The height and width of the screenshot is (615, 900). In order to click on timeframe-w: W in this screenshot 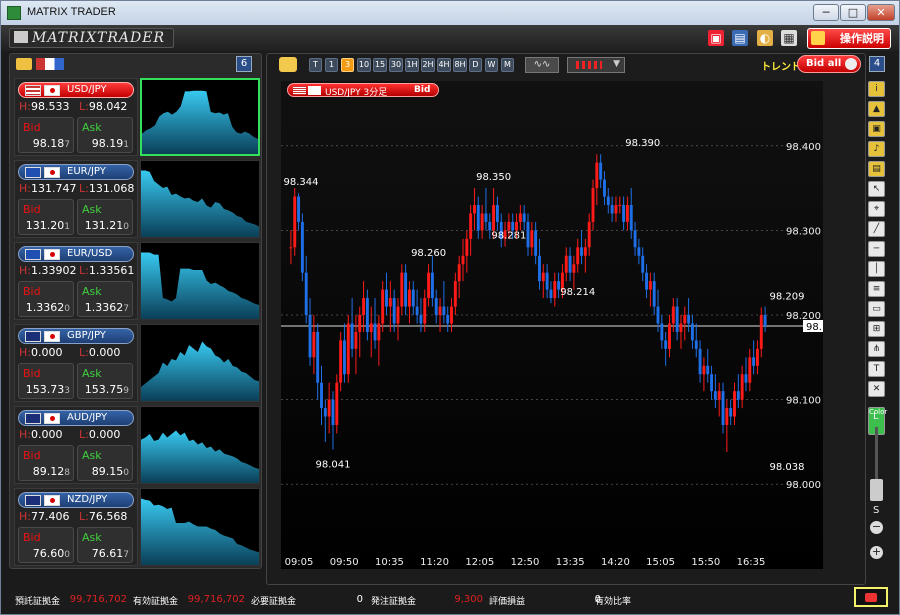, I will do `click(491, 65)`.